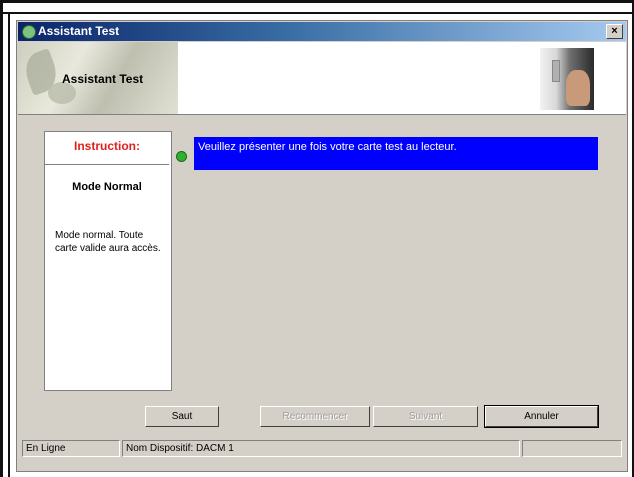  I want to click on instruction-tab: Instruction:, so click(107, 148).